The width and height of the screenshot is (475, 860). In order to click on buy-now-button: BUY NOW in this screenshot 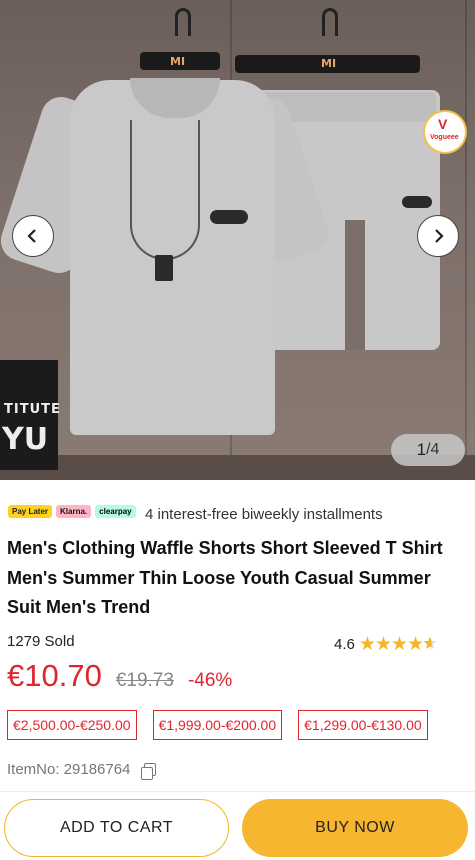, I will do `click(355, 828)`.